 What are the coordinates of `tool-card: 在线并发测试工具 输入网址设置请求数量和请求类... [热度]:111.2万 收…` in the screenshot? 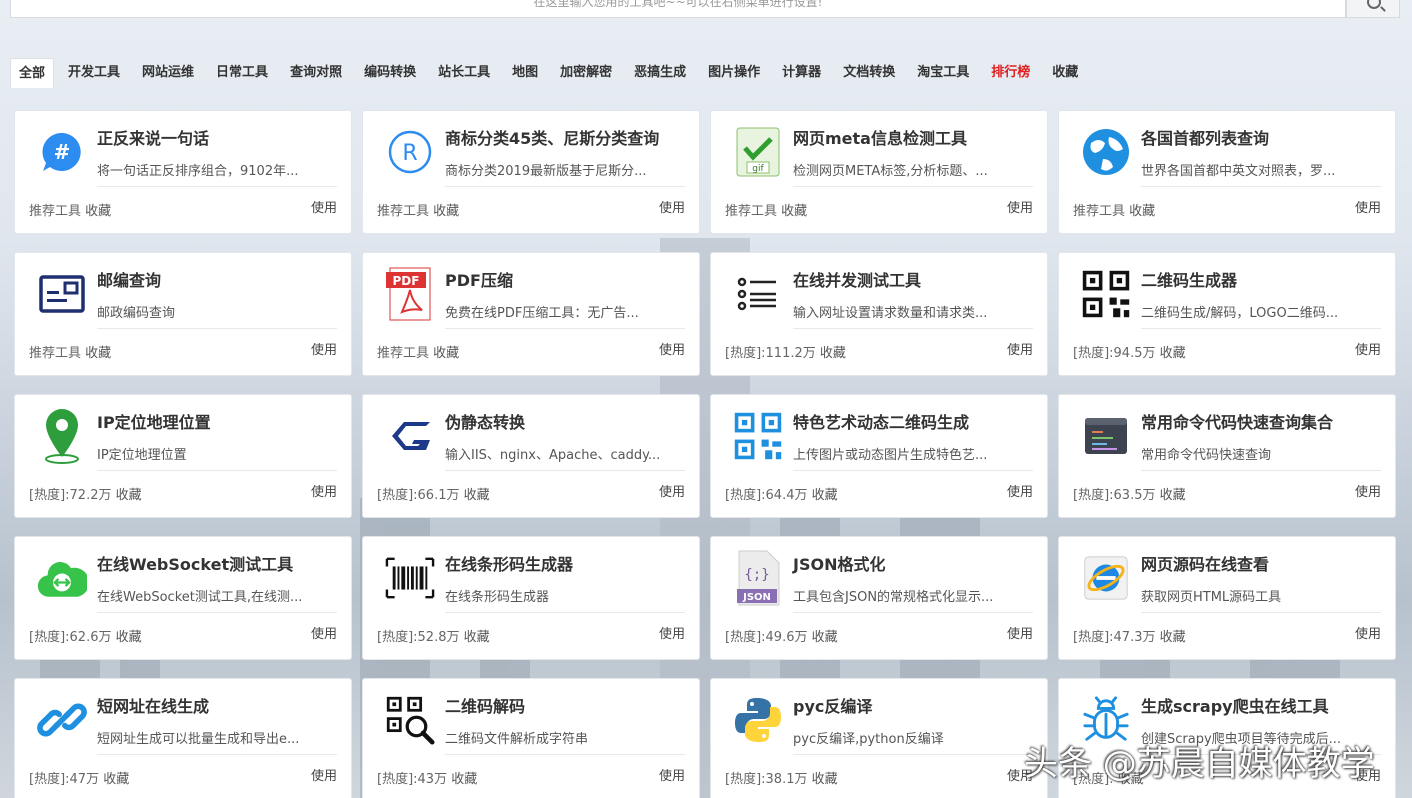 It's located at (879, 314).